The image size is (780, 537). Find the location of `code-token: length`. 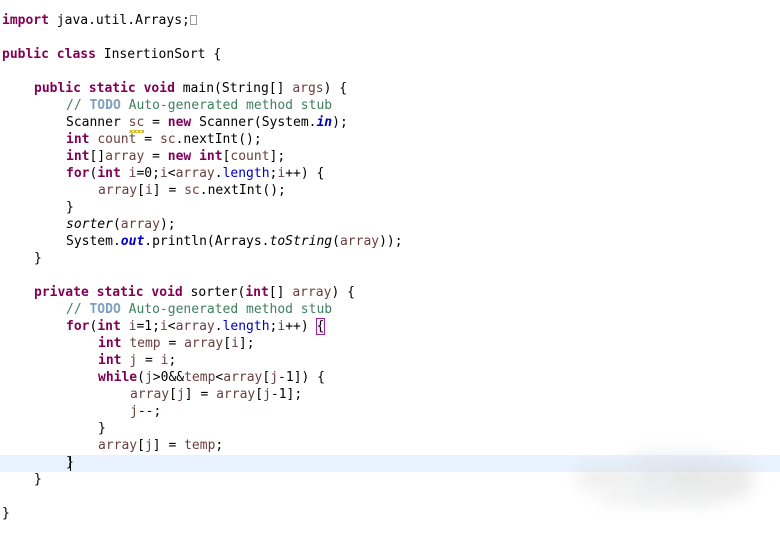

code-token: length is located at coordinates (246, 326).